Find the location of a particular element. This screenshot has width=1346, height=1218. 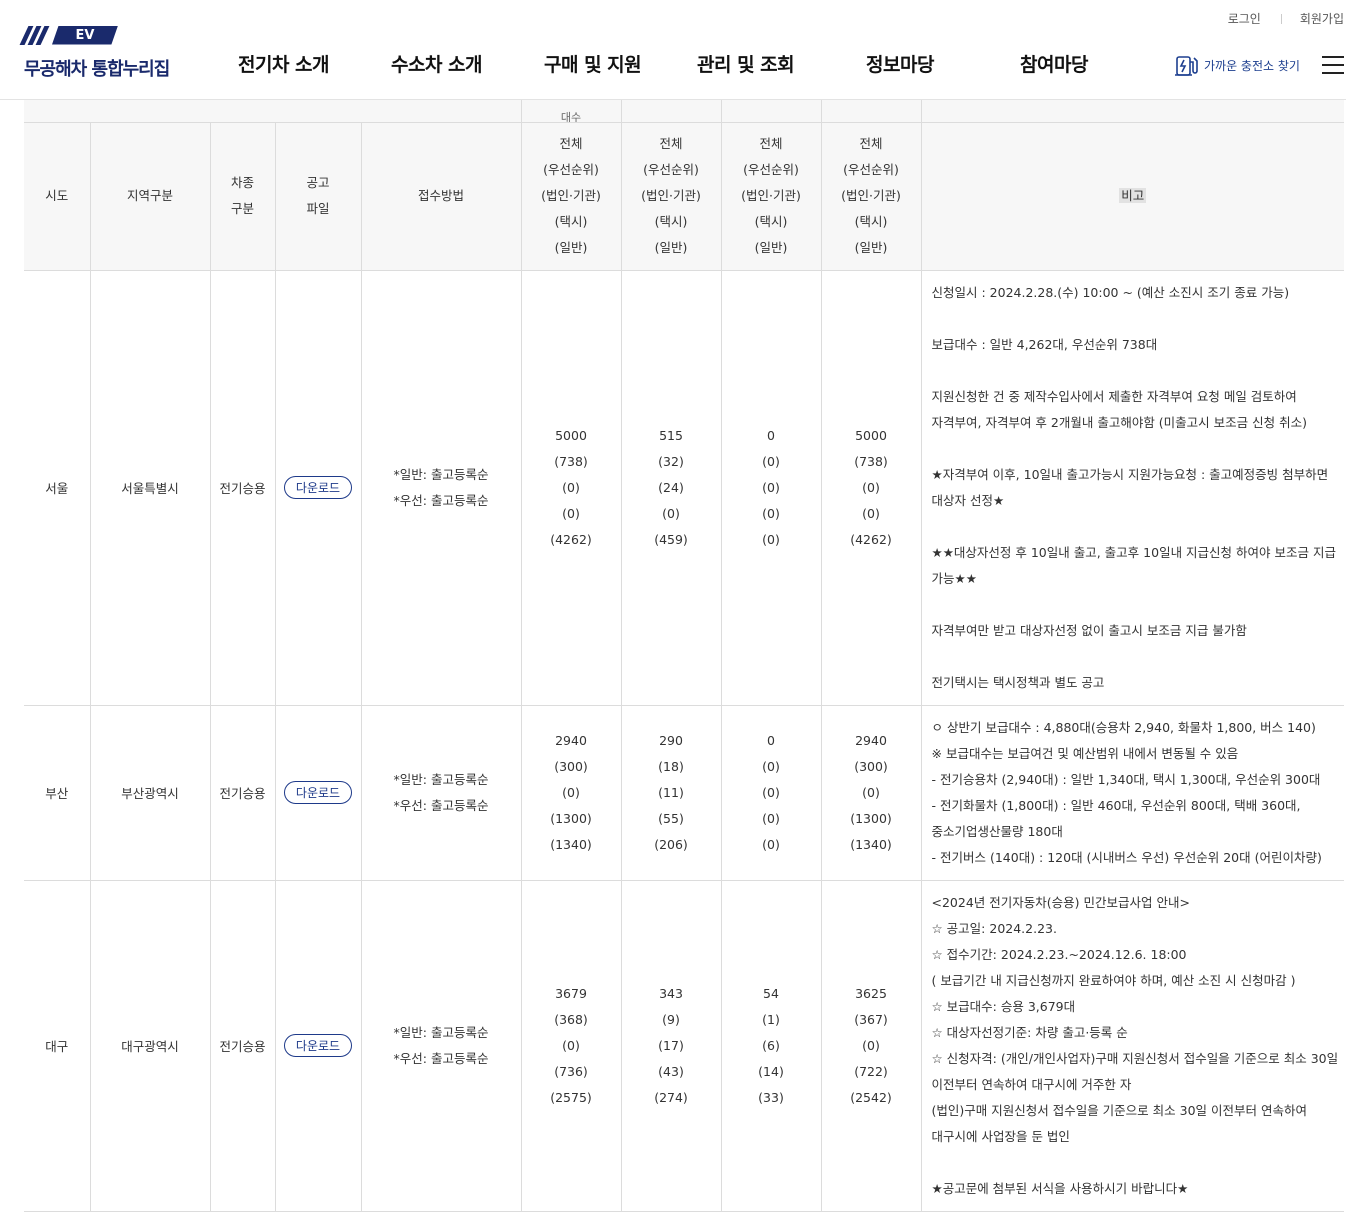

count-value: (6) is located at coordinates (771, 1045).